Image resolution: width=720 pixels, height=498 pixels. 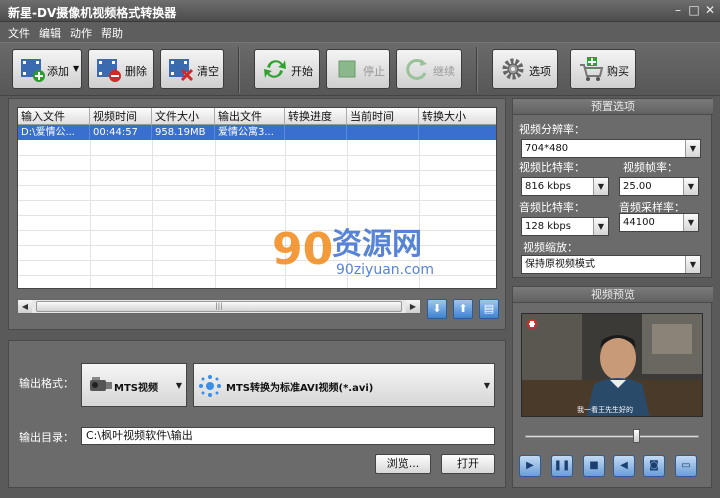 I want to click on play-icon: ▶, so click(x=530, y=465).